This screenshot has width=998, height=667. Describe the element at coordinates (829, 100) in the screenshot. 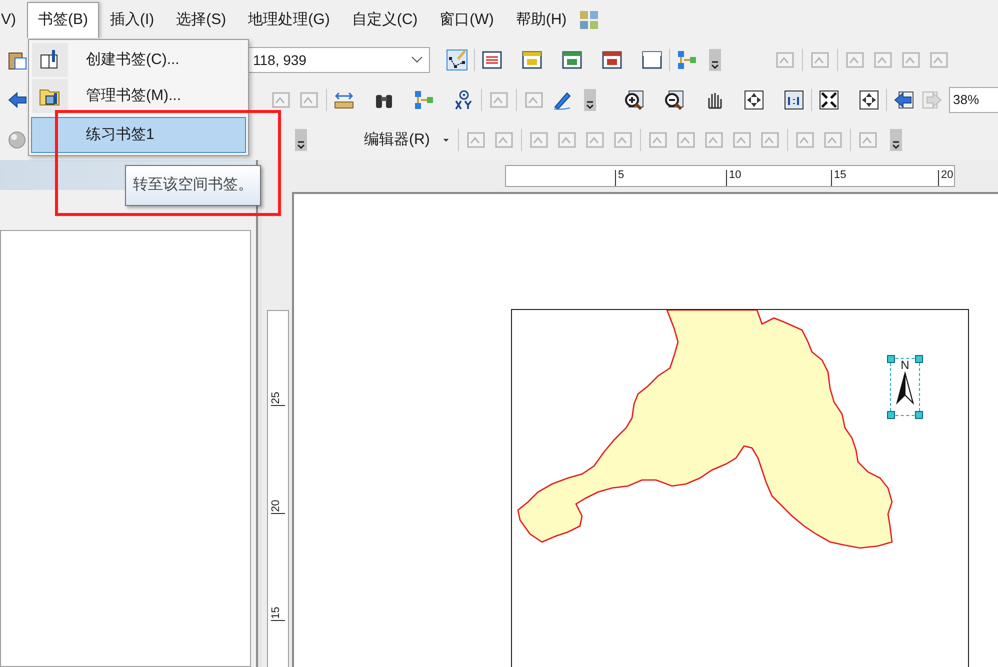

I see `zoom-in-fixed-icon` at that location.